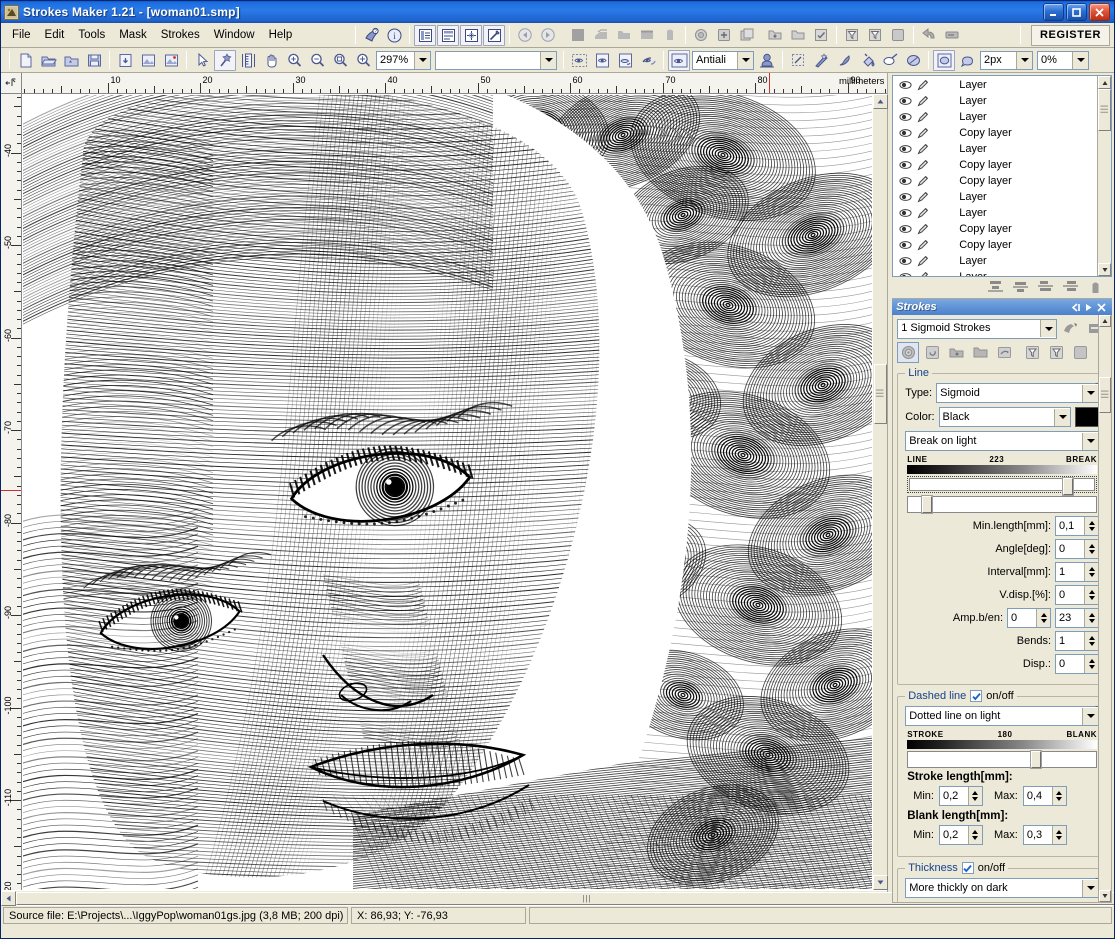 Image resolution: width=1115 pixels, height=939 pixels. Describe the element at coordinates (21, 35) in the screenshot. I see `menu-file: File` at that location.